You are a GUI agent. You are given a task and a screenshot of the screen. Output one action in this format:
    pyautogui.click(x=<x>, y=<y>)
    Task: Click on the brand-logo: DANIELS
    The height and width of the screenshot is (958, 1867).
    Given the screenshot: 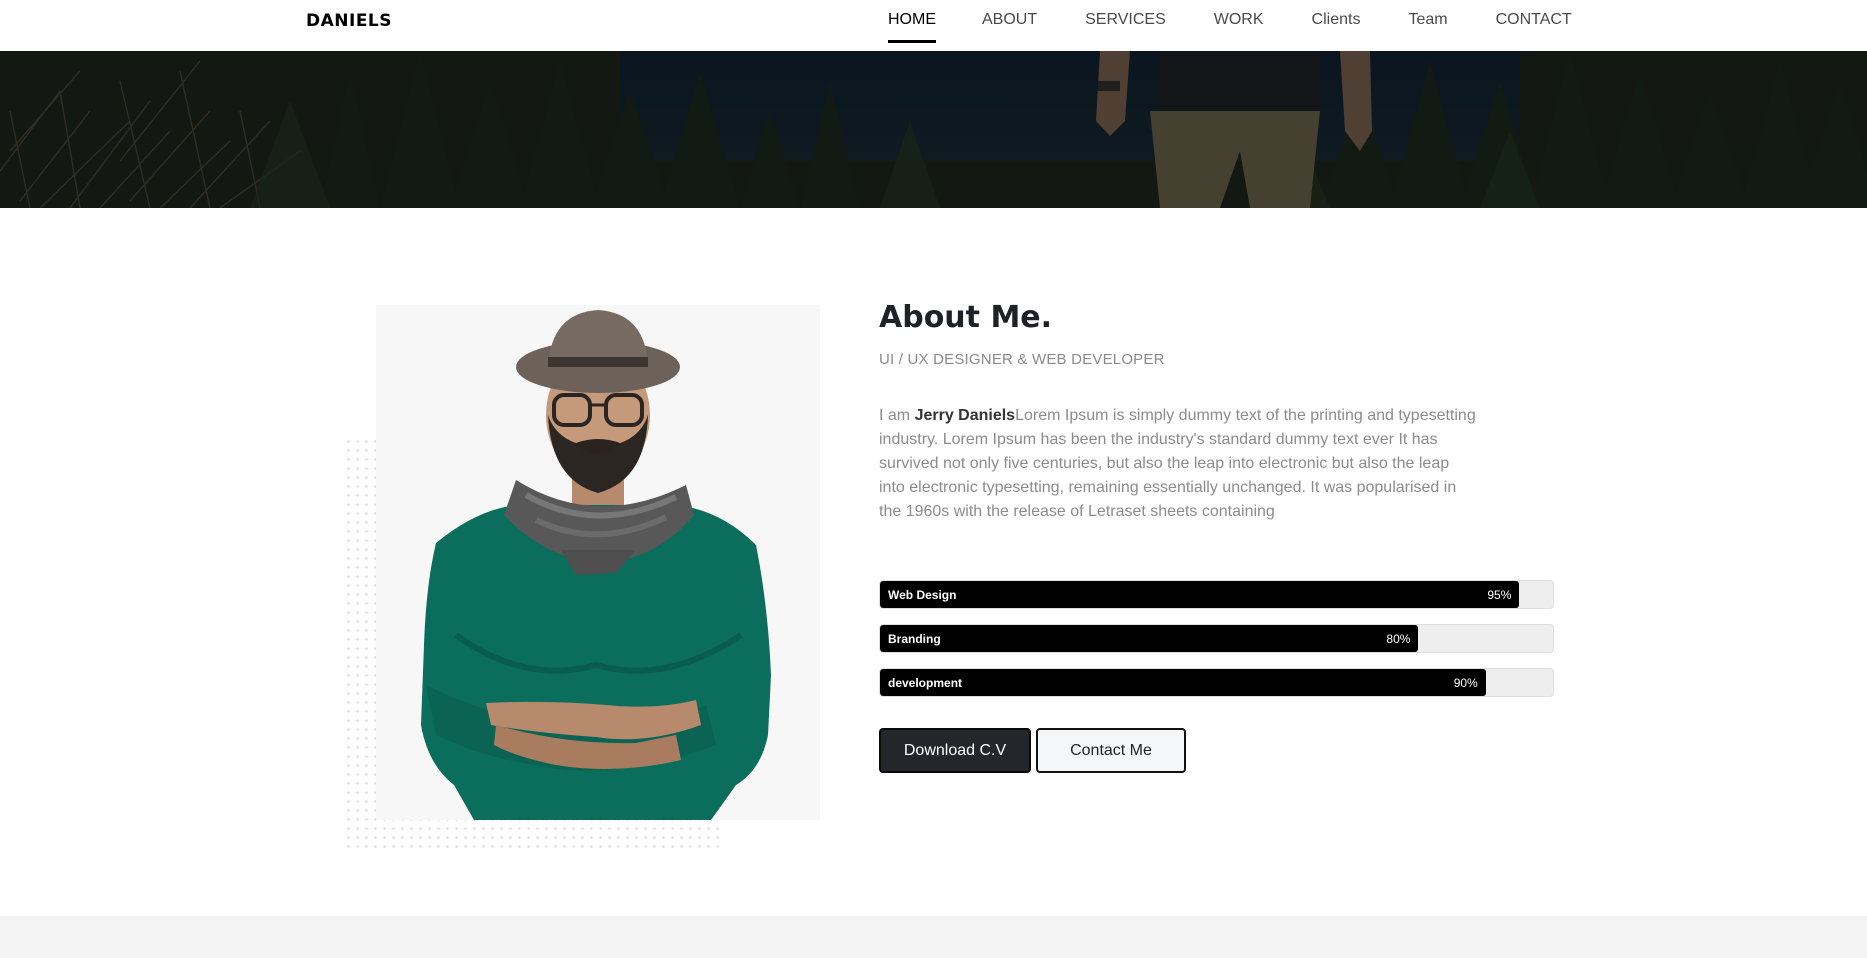 What is the action you would take?
    pyautogui.click(x=349, y=21)
    